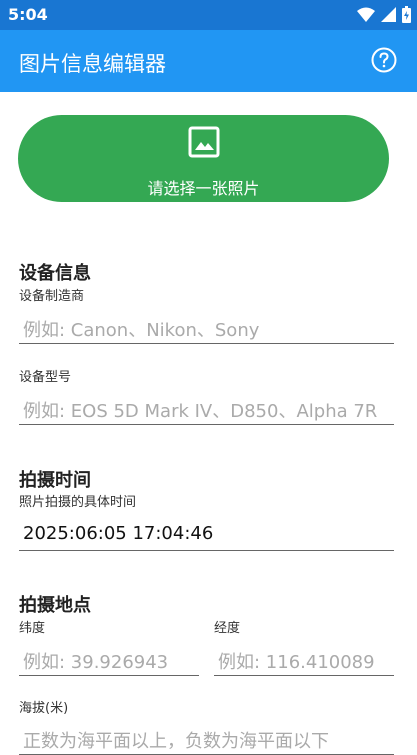 The height and width of the screenshot is (755, 417). I want to click on image-icon, so click(204, 142).